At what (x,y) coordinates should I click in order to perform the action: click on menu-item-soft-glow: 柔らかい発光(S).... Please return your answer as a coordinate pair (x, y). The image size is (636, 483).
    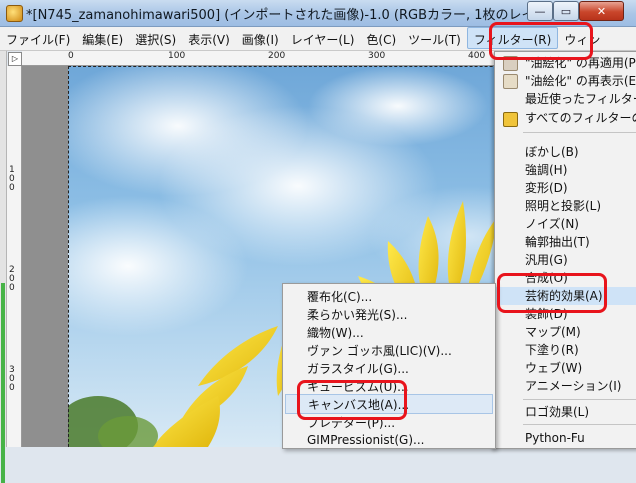
    Looking at the image, I should click on (357, 315).